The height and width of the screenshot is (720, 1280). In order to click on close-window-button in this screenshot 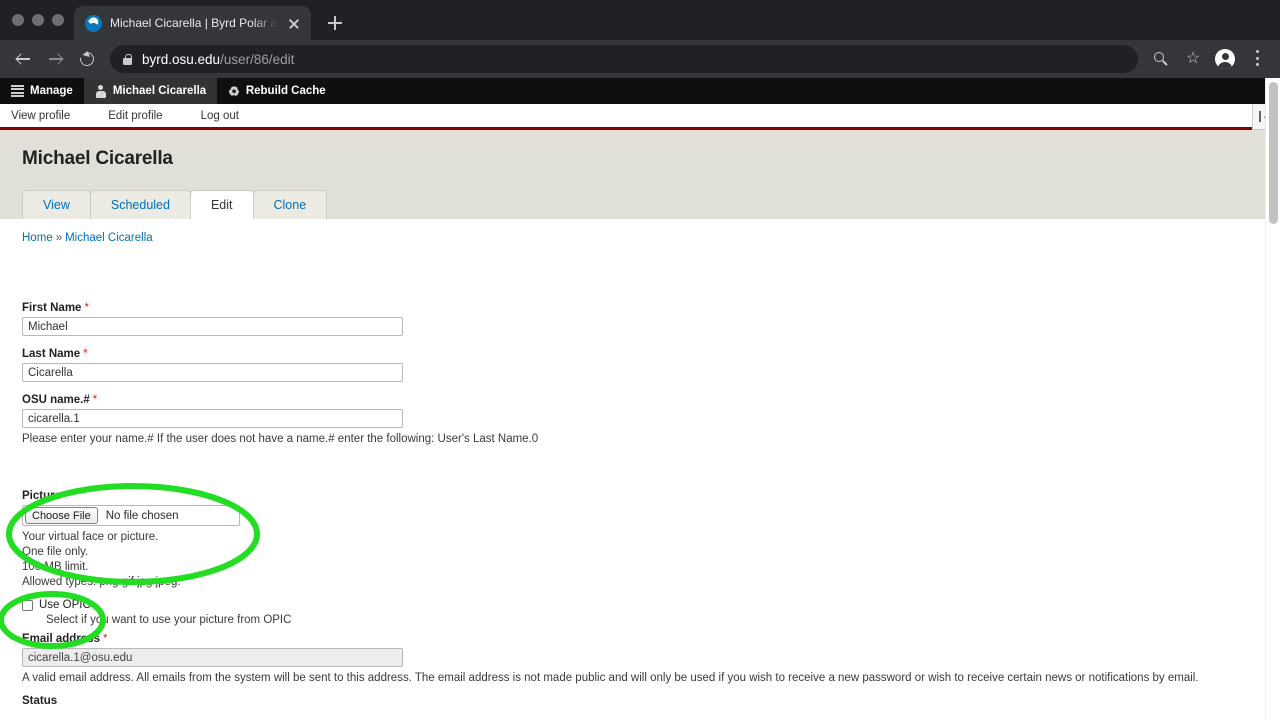, I will do `click(18, 20)`.